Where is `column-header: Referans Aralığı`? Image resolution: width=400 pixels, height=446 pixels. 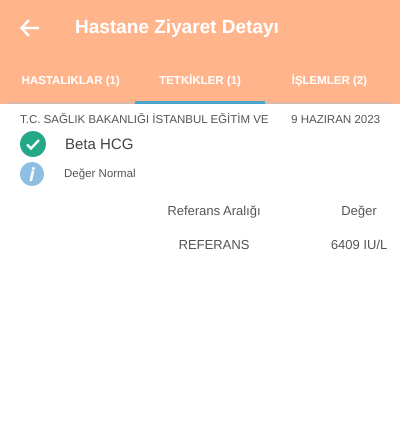
column-header: Referans Aralığı is located at coordinates (214, 210).